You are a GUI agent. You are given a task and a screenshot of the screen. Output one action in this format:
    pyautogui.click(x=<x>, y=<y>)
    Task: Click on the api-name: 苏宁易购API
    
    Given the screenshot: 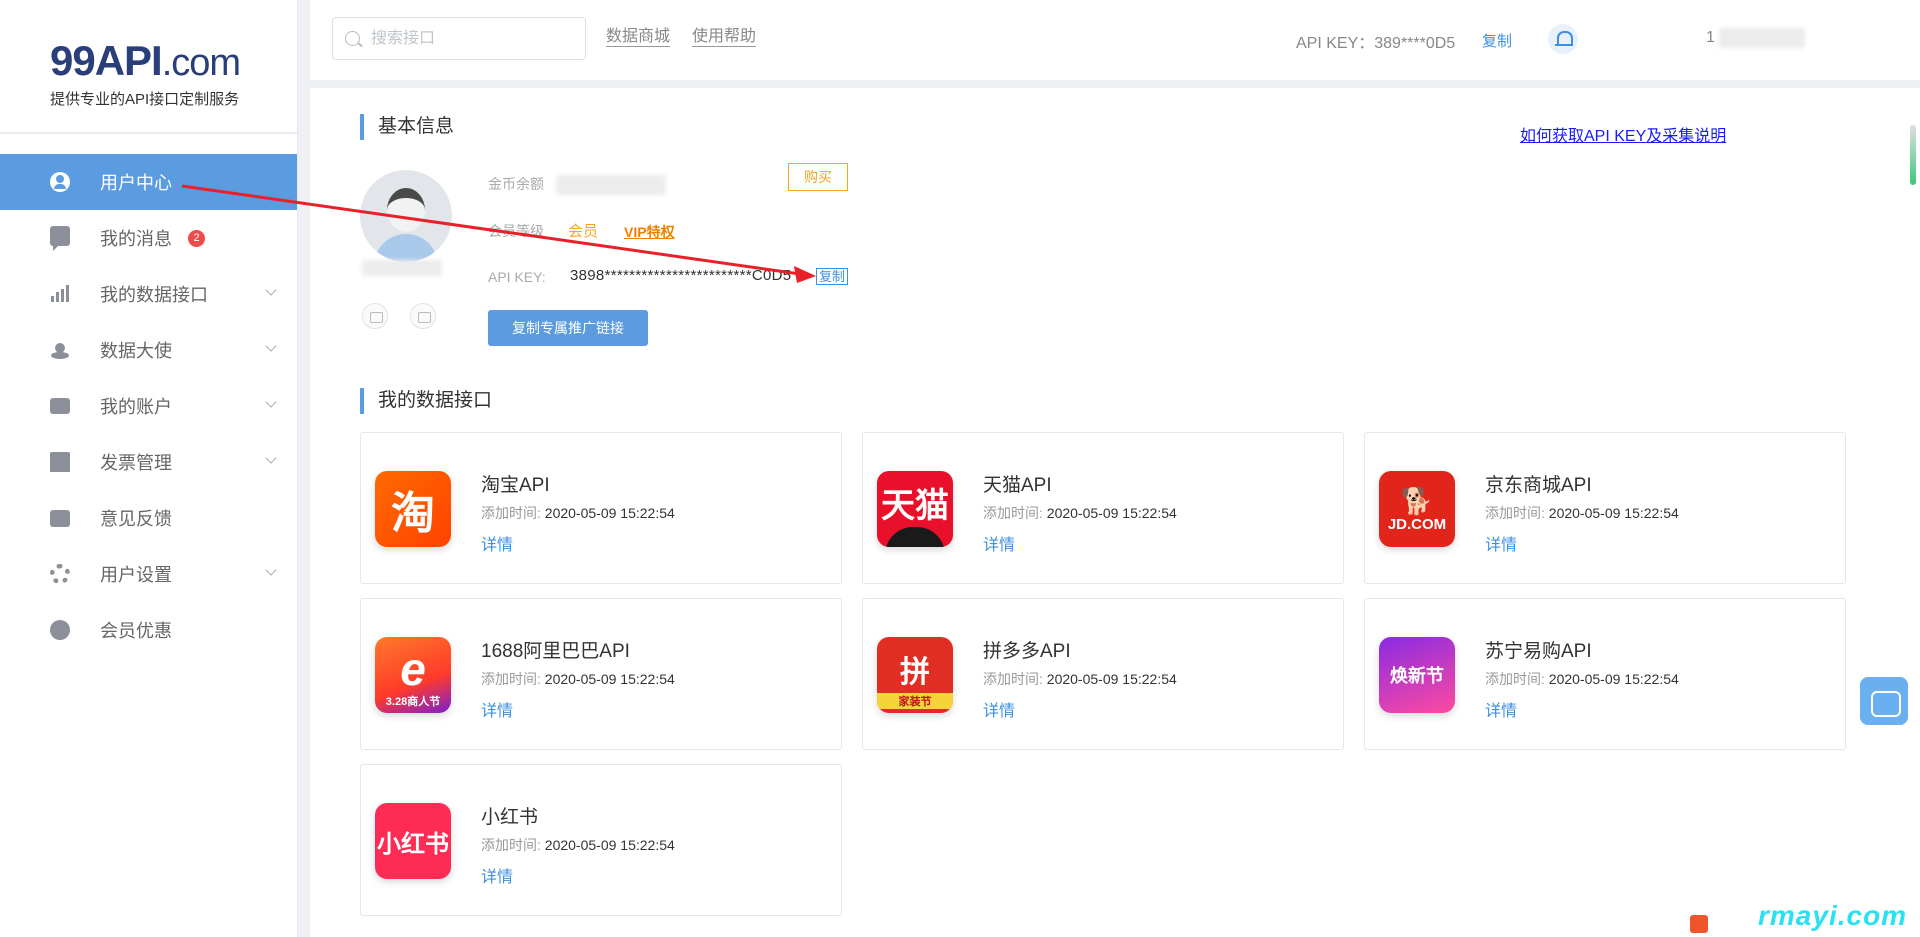 What is the action you would take?
    pyautogui.click(x=1538, y=651)
    